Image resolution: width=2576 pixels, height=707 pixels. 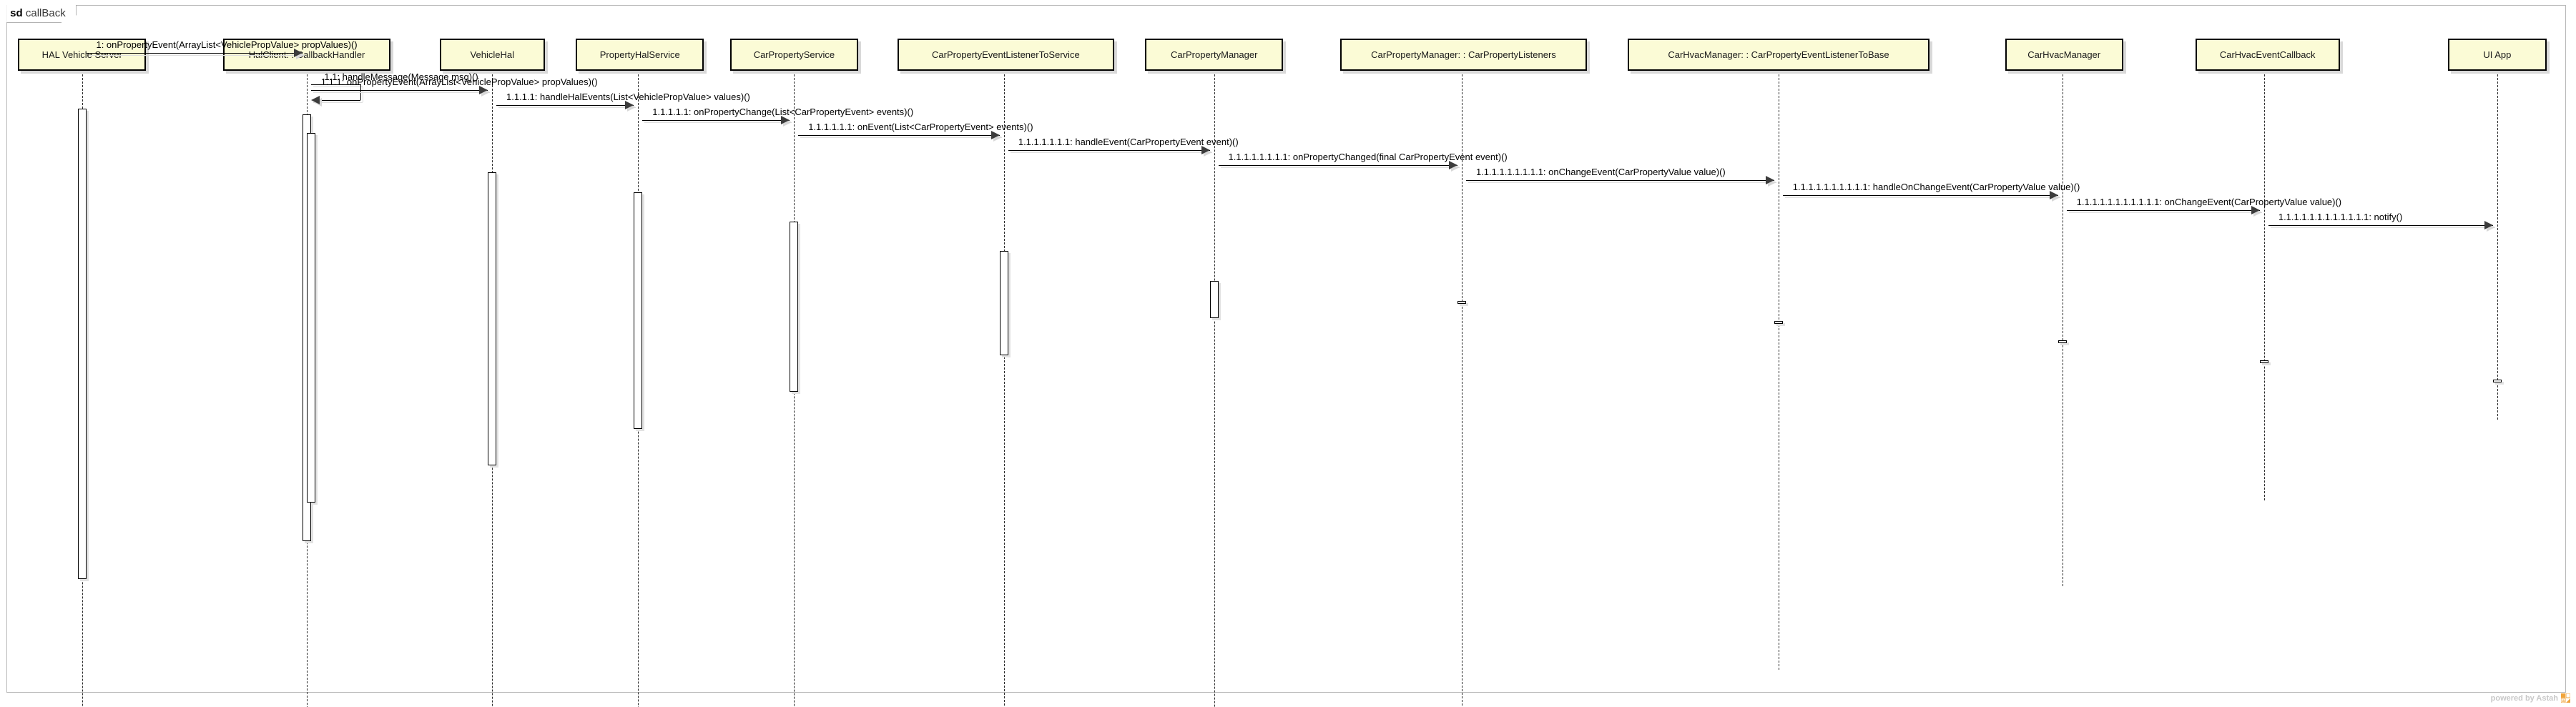 What do you see at coordinates (315, 100) in the screenshot?
I see `message-arrowhead` at bounding box center [315, 100].